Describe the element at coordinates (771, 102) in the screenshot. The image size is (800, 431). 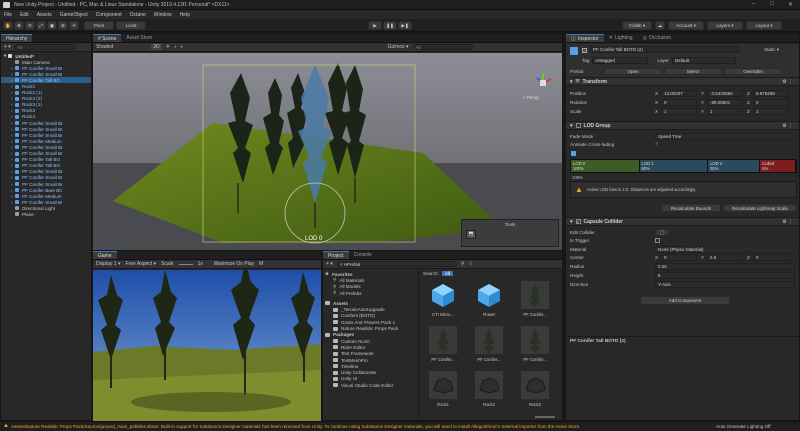
I see `transform-z-field: 0` at that location.